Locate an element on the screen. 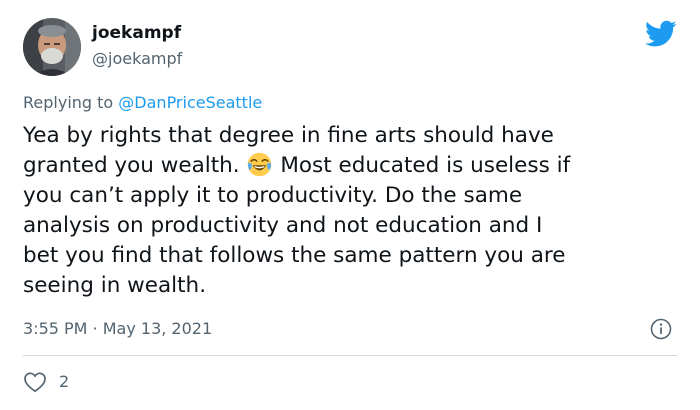 The width and height of the screenshot is (700, 410). like-count: 2 is located at coordinates (64, 381).